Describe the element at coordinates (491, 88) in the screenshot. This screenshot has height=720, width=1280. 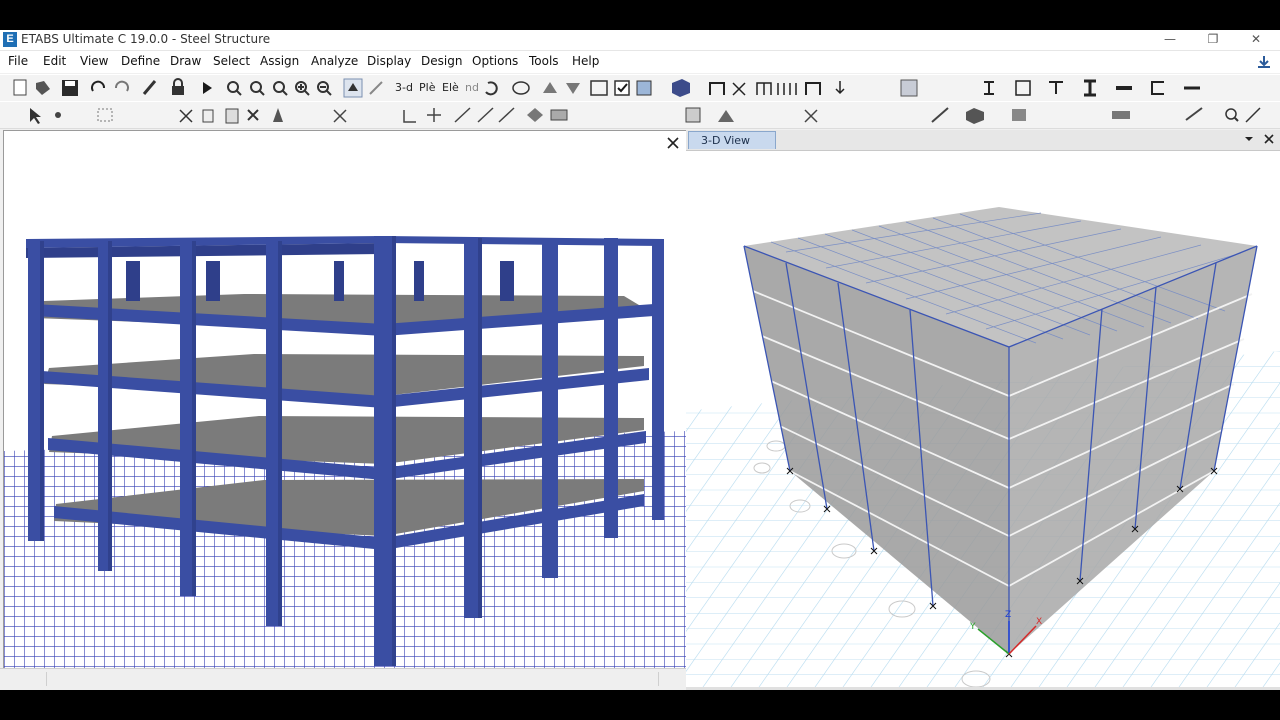
I see `rubber-band-zoom-icon` at that location.